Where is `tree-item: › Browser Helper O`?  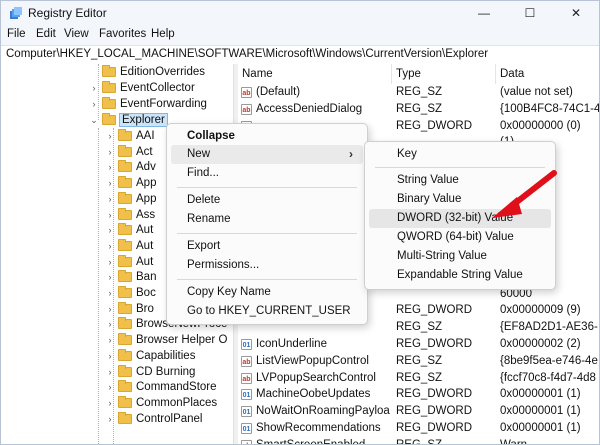 tree-item: › Browser Helper O is located at coordinates (166, 340).